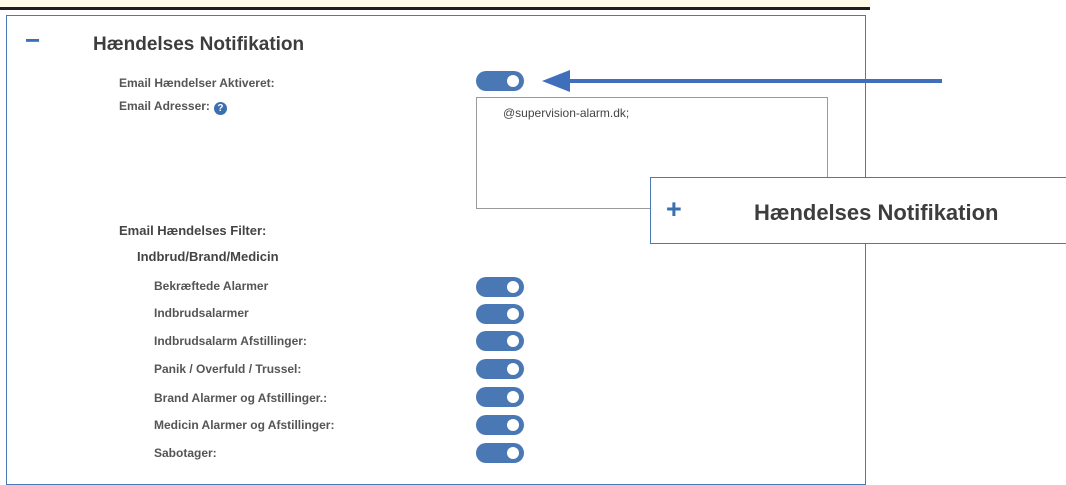 This screenshot has width=1066, height=485. I want to click on collapse-icon: −, so click(32, 40).